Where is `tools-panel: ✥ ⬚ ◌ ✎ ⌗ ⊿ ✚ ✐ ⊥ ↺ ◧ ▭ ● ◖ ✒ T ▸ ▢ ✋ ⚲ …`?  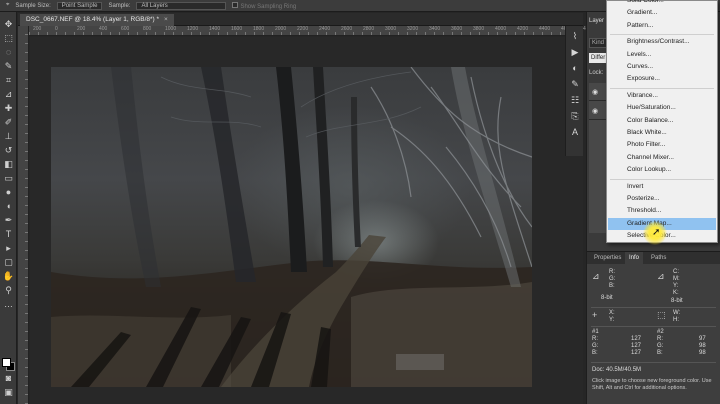
tools-panel: ✥ ⬚ ◌ ✎ ⌗ ⊿ ✚ ✐ ⊥ ↺ ◧ ▭ ● ◖ ✒ T ▸ ▢ ✋ ⚲ … is located at coordinates (8, 208).